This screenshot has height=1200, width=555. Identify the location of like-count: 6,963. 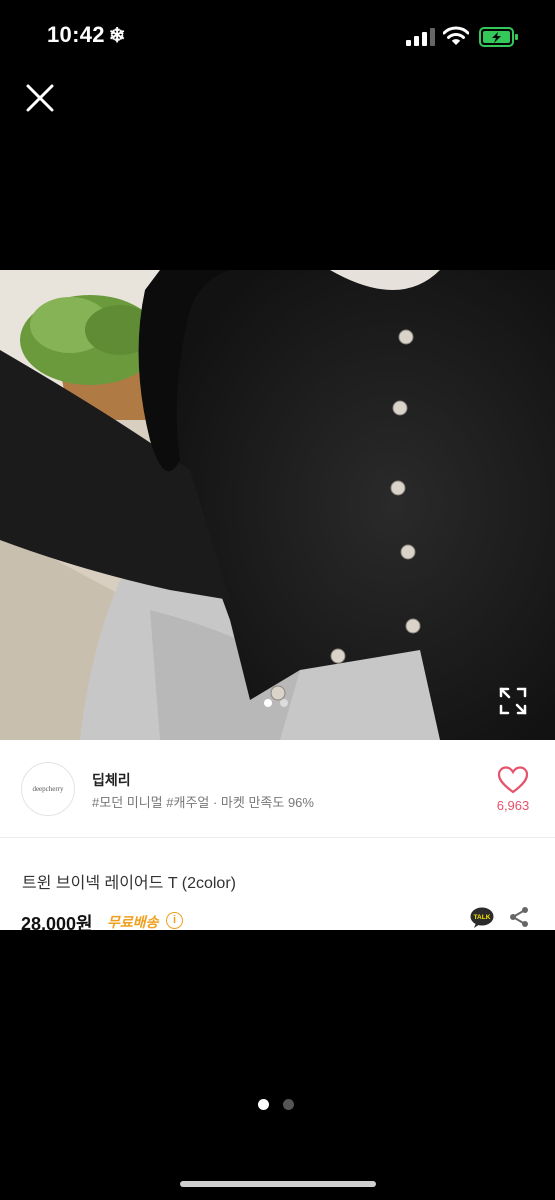
(513, 805).